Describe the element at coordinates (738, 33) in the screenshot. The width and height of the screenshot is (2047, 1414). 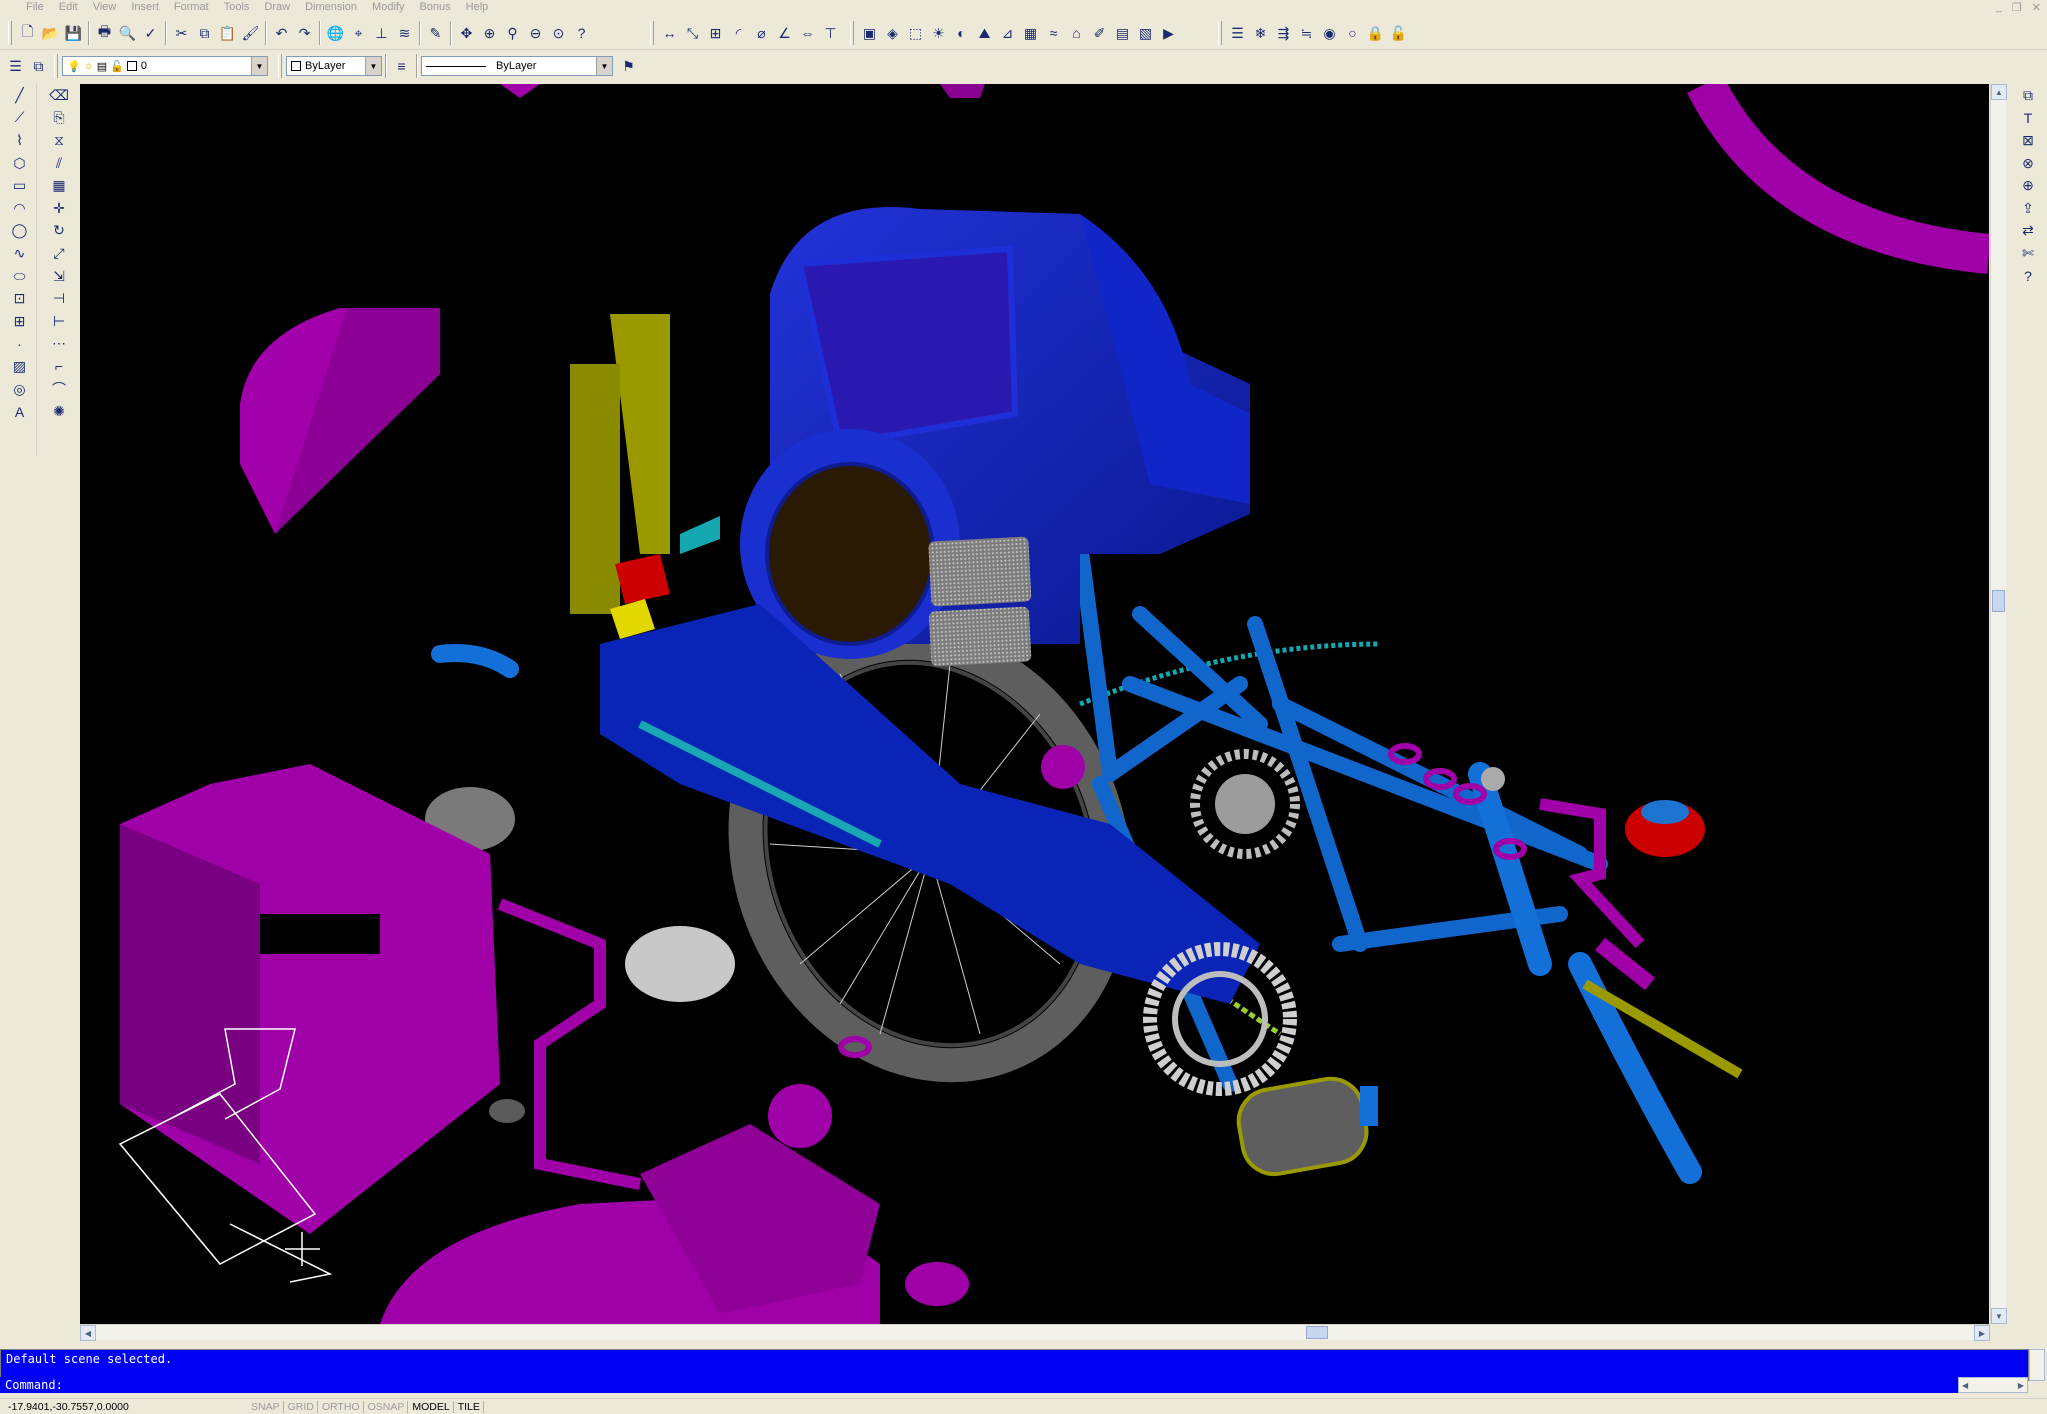
I see `radius-dim-icon: ◜` at that location.